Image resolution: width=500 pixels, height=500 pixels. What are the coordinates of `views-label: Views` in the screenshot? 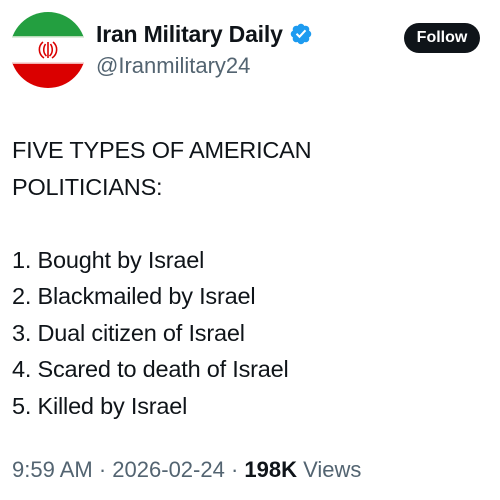 It's located at (332, 469).